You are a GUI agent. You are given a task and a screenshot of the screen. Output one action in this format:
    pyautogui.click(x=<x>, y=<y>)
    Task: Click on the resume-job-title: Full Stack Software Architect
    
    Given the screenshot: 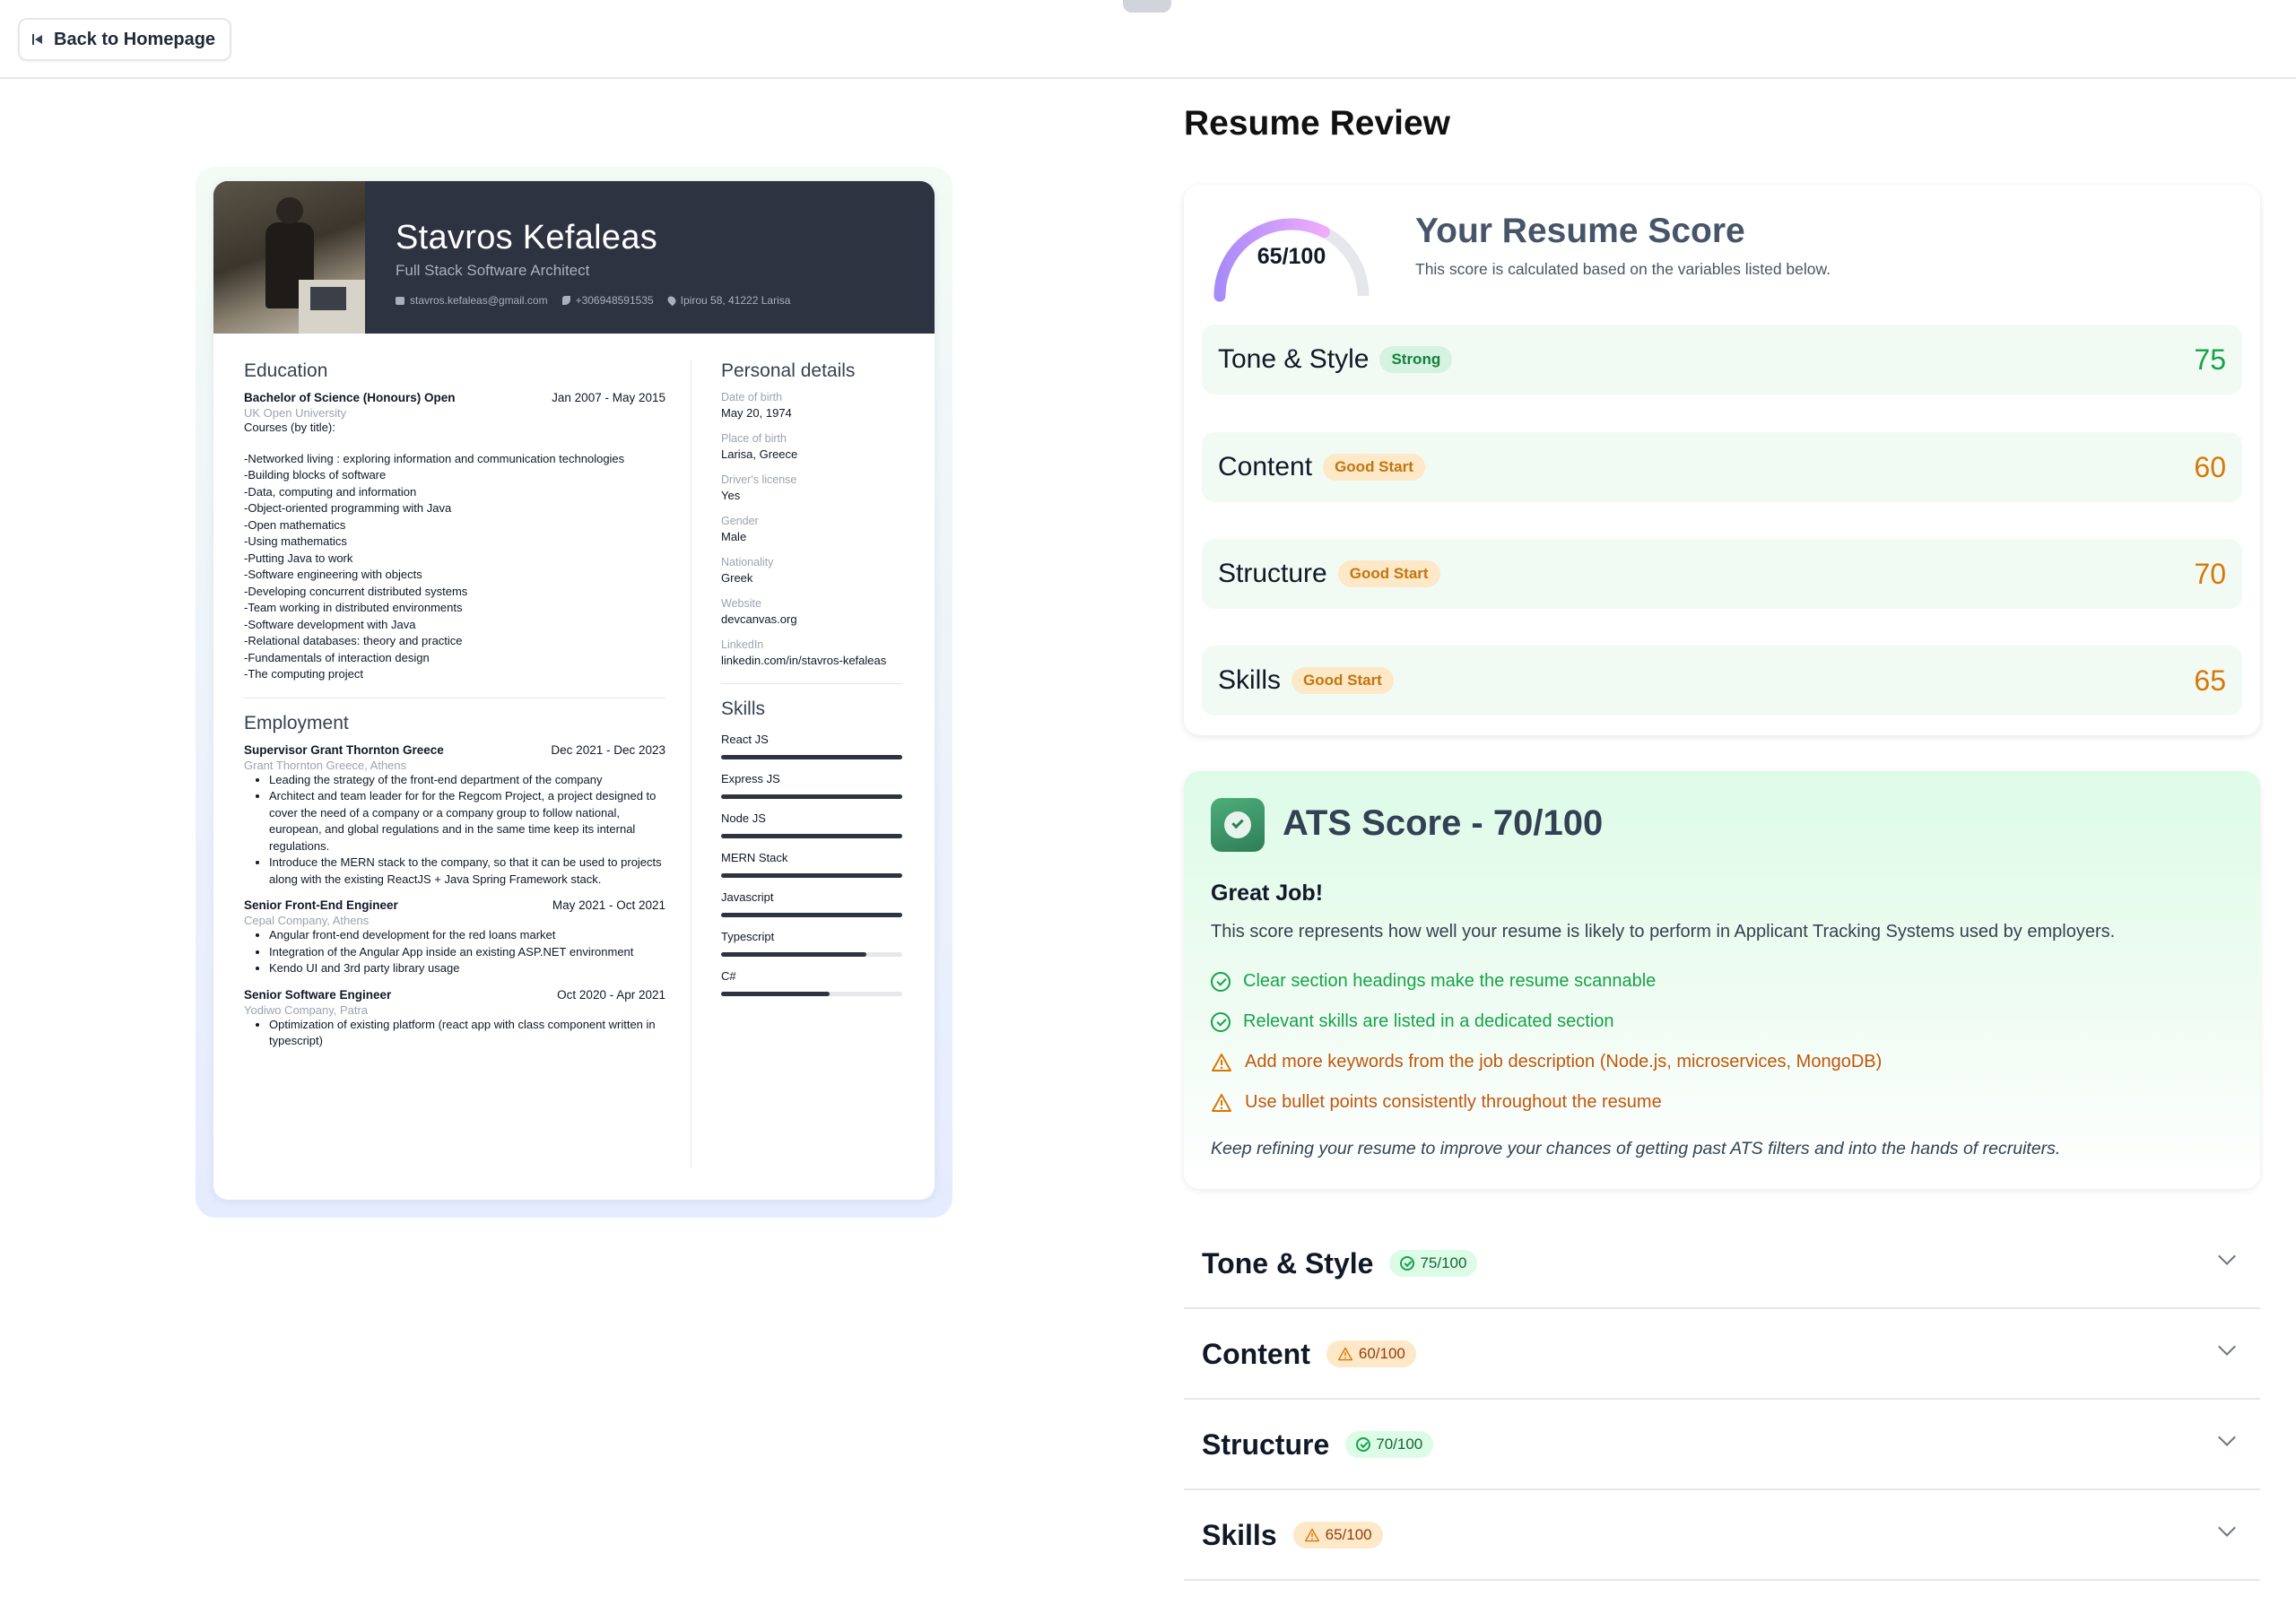 What is the action you would take?
    pyautogui.click(x=493, y=270)
    